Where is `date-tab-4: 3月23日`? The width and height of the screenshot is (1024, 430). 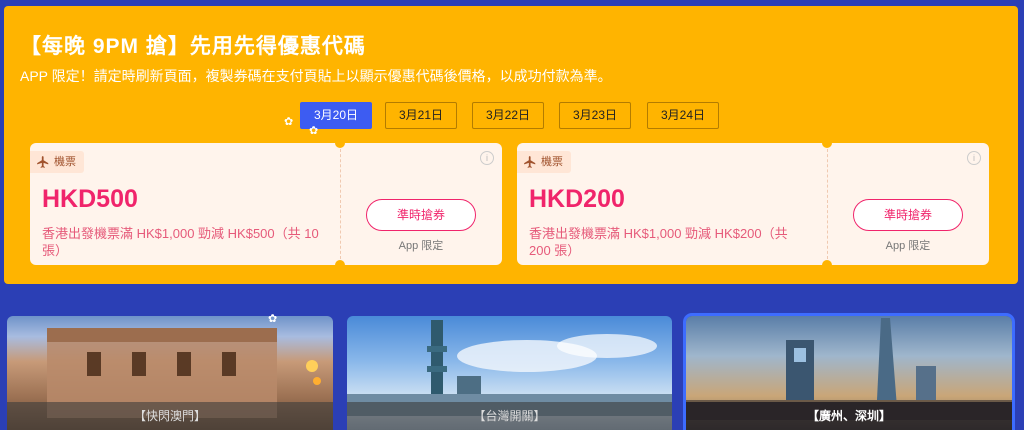 date-tab-4: 3月23日 is located at coordinates (595, 115).